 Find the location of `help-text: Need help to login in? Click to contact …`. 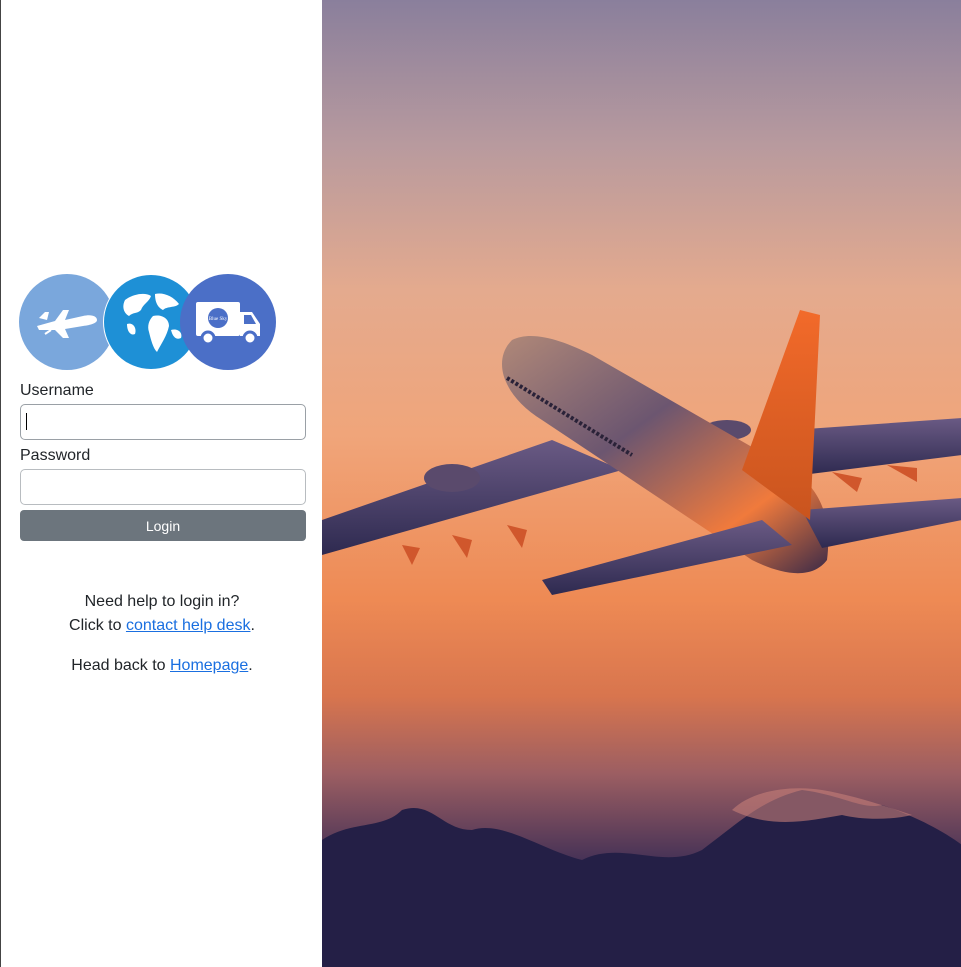

help-text: Need help to login in? Click to contact … is located at coordinates (162, 614).